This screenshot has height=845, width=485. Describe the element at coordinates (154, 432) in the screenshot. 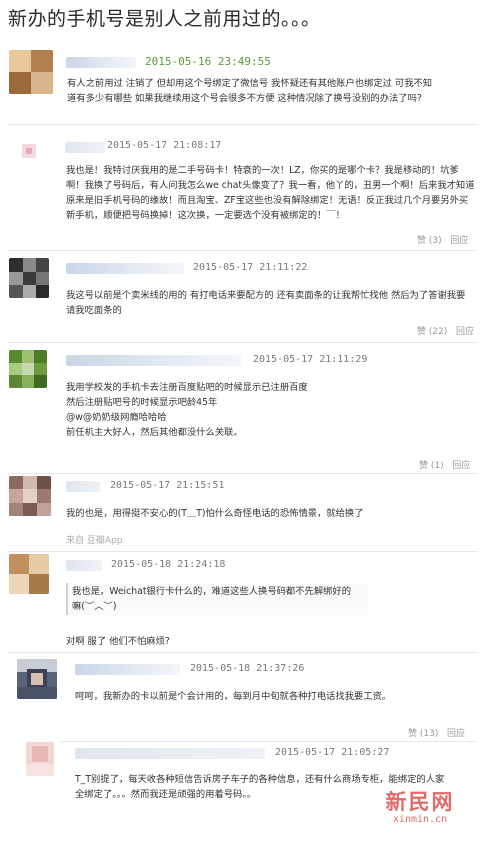

I see `reply-line: 前任机主大好人，然后其他都没什么关联。` at that location.